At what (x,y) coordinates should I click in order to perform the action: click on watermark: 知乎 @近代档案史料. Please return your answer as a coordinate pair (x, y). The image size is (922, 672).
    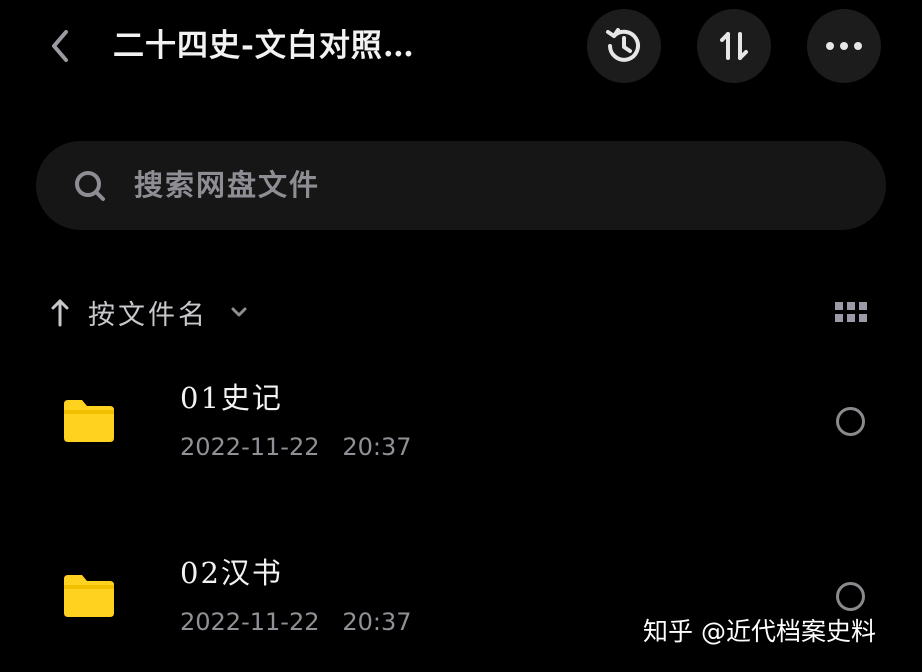
    Looking at the image, I should click on (759, 631).